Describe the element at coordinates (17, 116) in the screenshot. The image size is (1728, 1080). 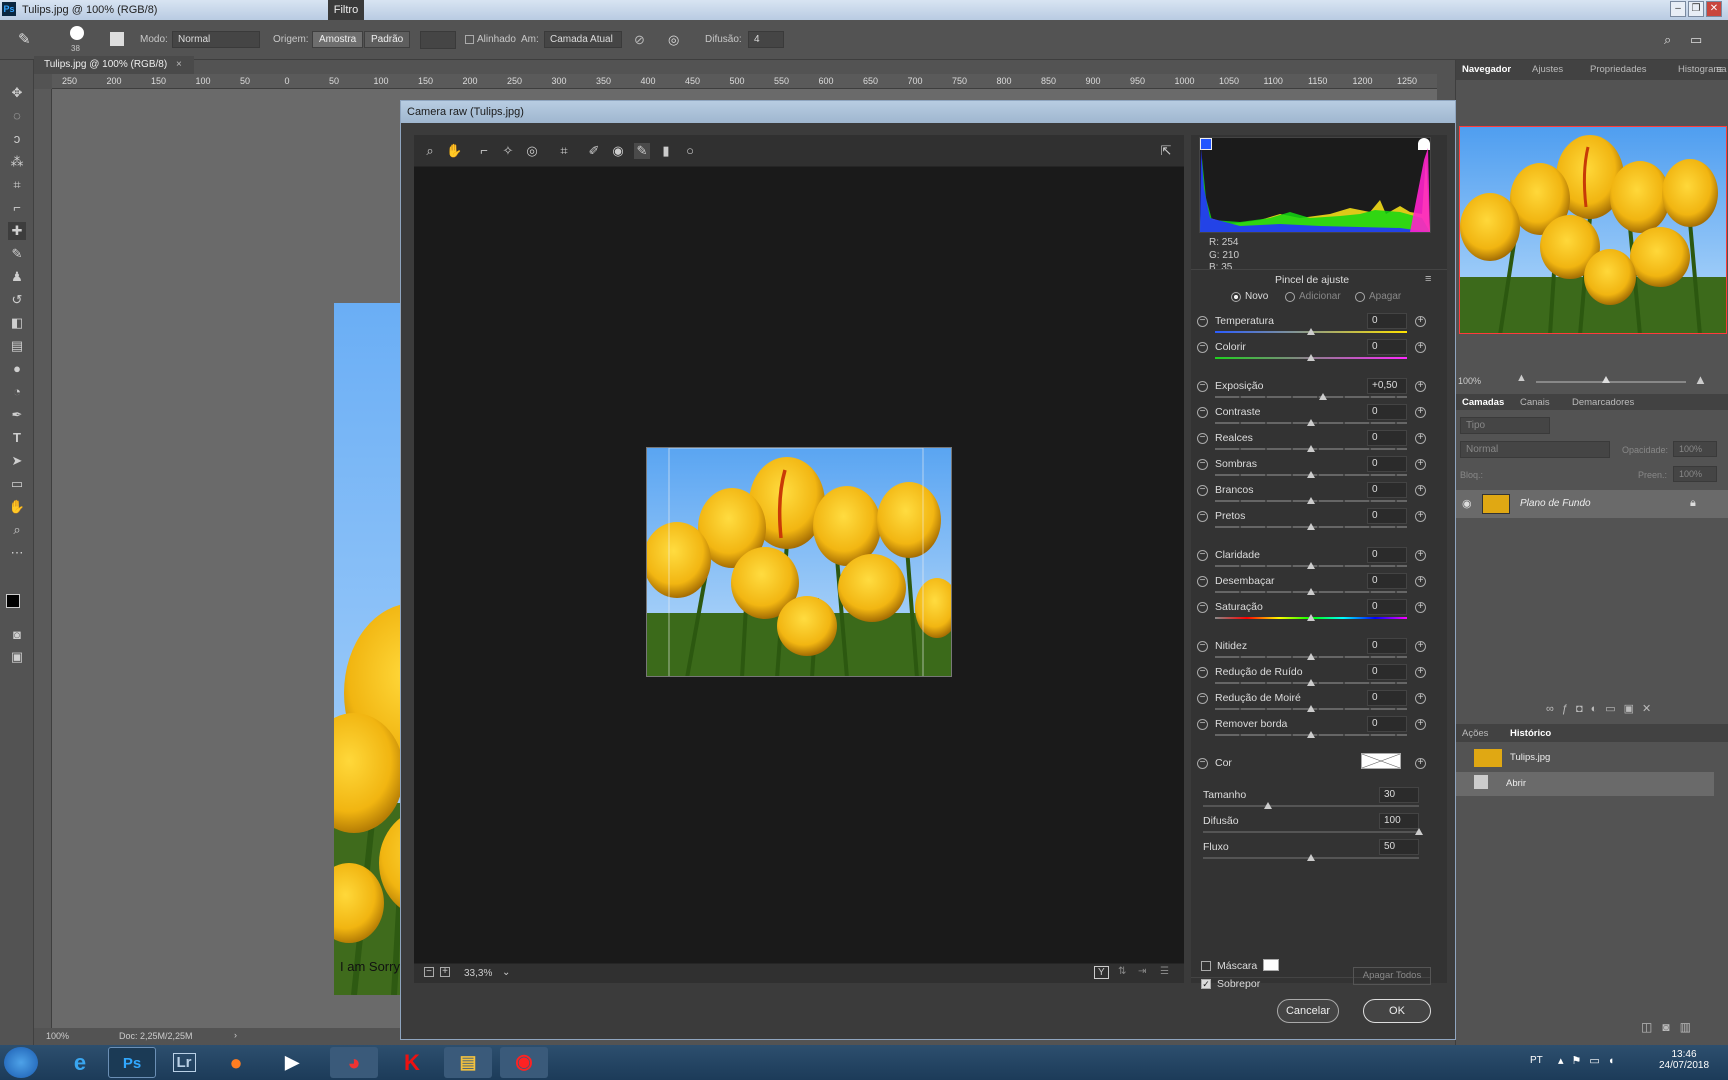
I see `marquee-tool-icon: ◌` at that location.